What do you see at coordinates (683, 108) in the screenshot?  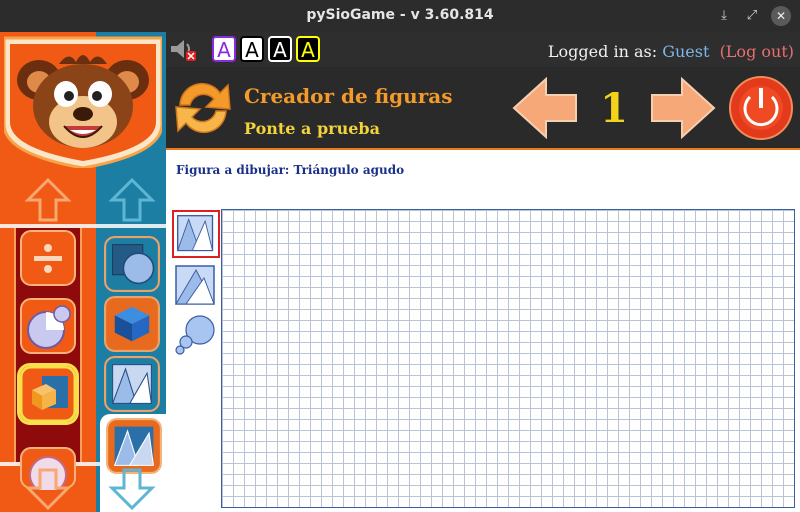 I see `next-level-arrow-icon` at bounding box center [683, 108].